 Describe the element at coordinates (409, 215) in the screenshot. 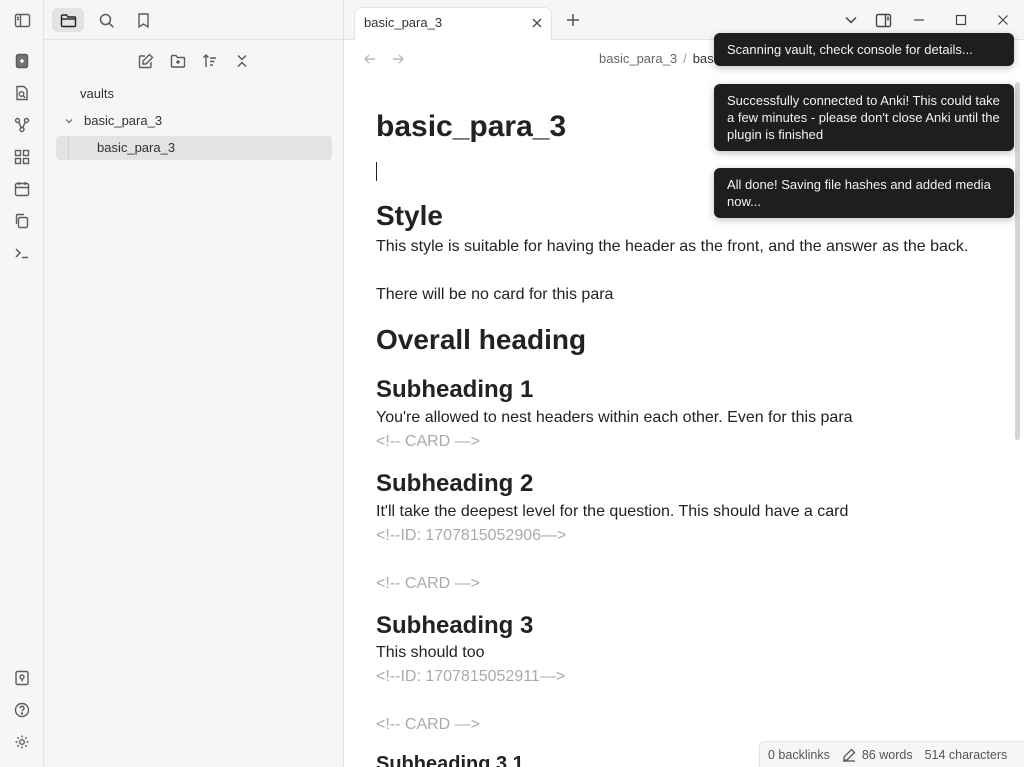

I see `heading-style: Style` at that location.